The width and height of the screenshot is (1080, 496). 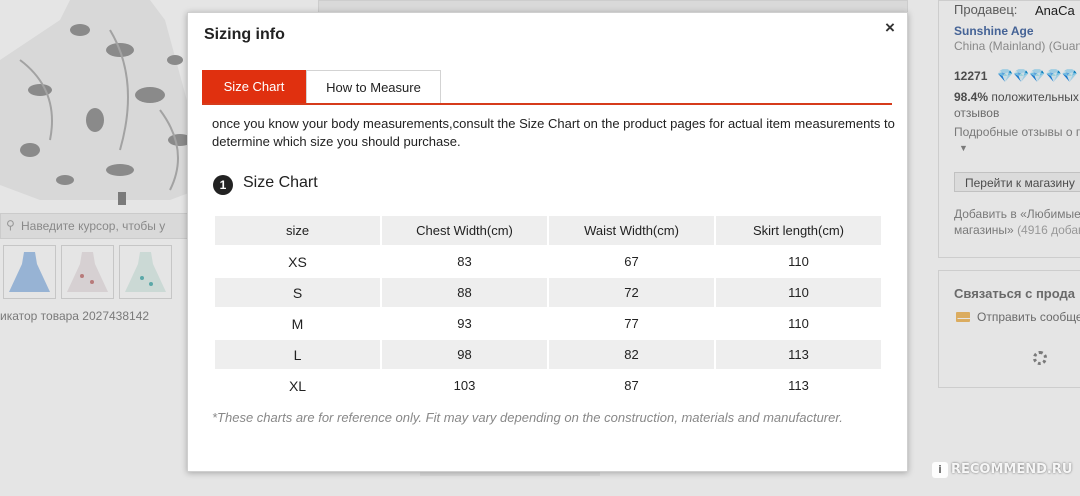 I want to click on column-header-skirt-length: Skirt length(cm), so click(x=798, y=230).